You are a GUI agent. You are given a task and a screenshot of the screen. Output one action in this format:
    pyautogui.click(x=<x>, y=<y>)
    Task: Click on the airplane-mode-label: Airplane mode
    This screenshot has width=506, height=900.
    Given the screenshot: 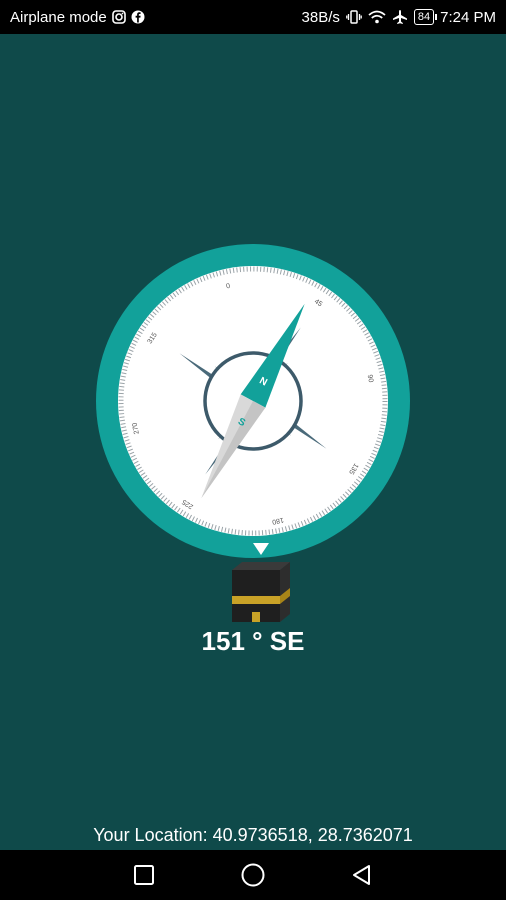 What is the action you would take?
    pyautogui.click(x=58, y=17)
    